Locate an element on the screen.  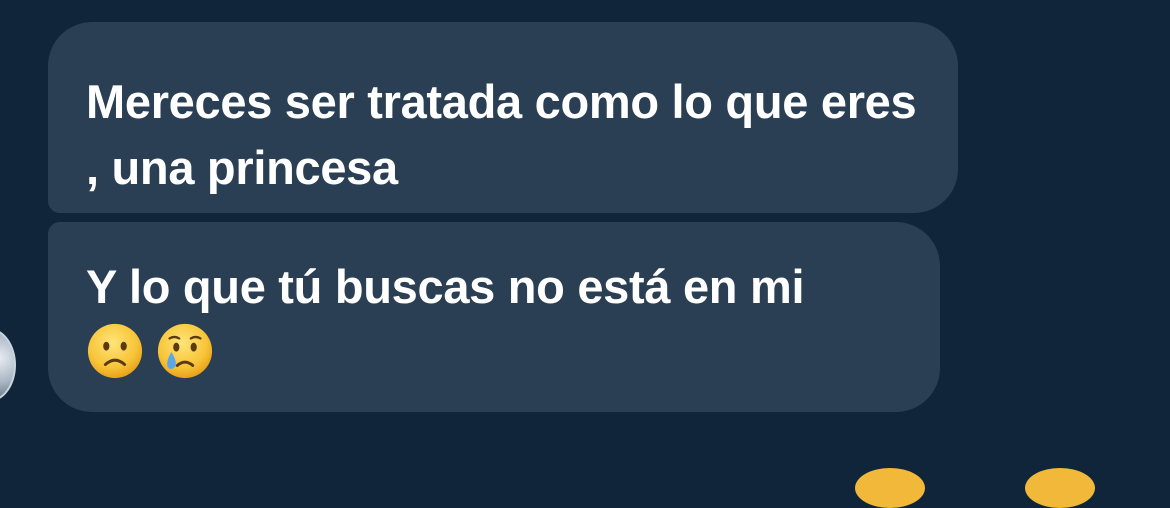
crying-face-emoji is located at coordinates (185, 351).